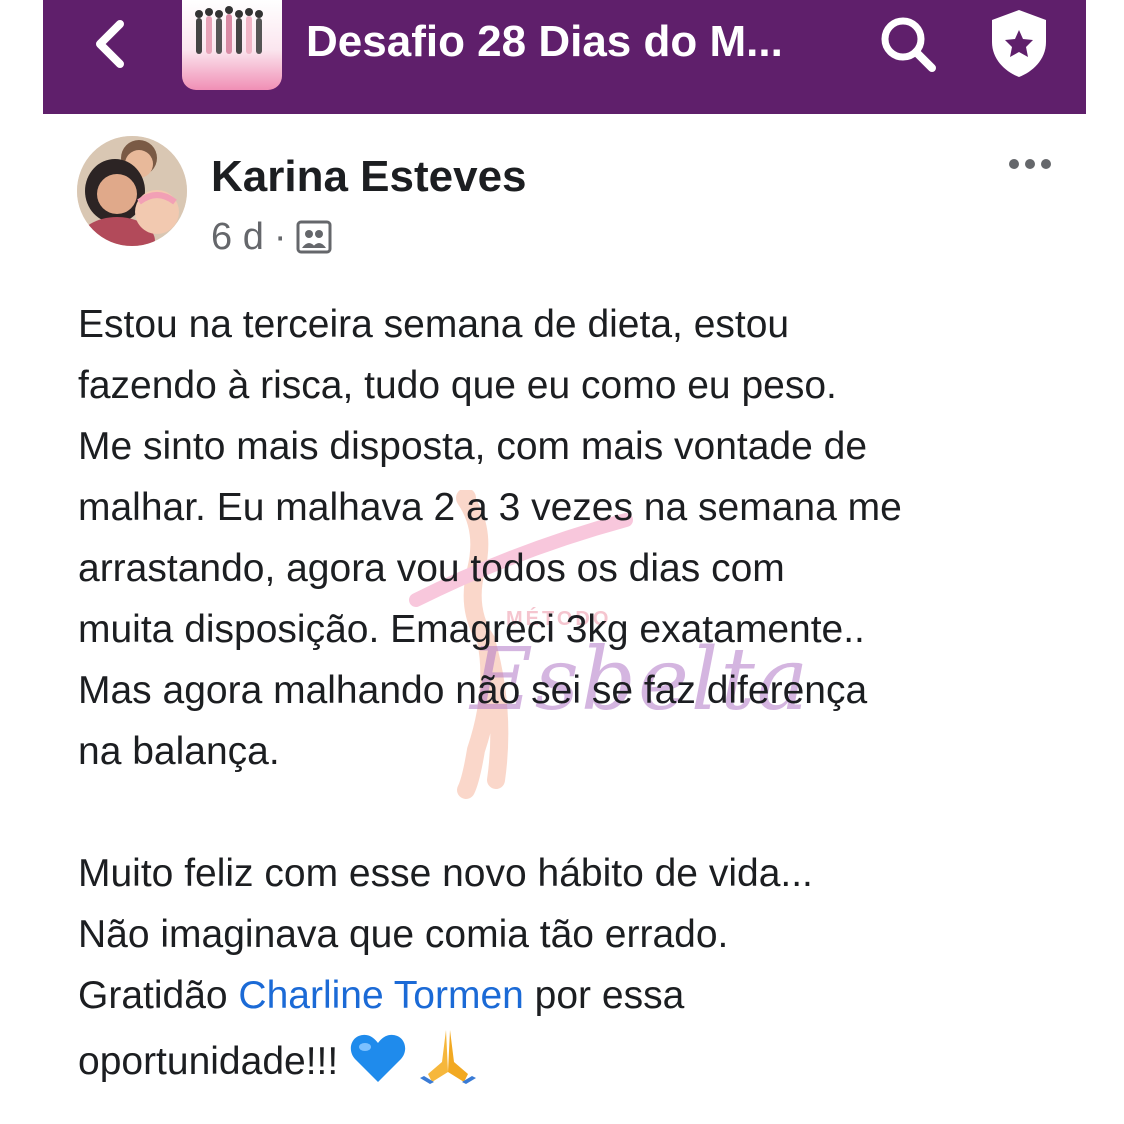  I want to click on post-line-closing: oportunidade!!!, so click(583, 1059).